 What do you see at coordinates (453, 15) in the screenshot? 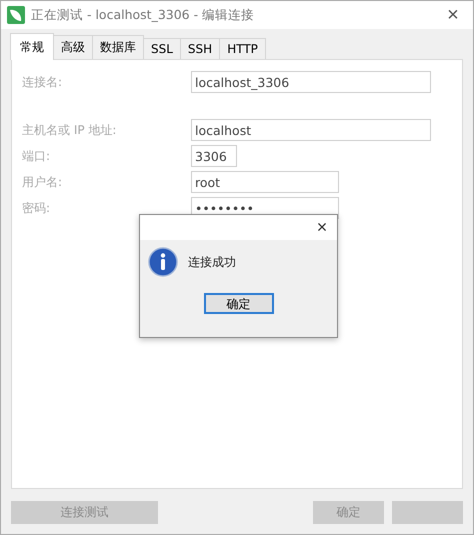
I see `close-button: ×` at bounding box center [453, 15].